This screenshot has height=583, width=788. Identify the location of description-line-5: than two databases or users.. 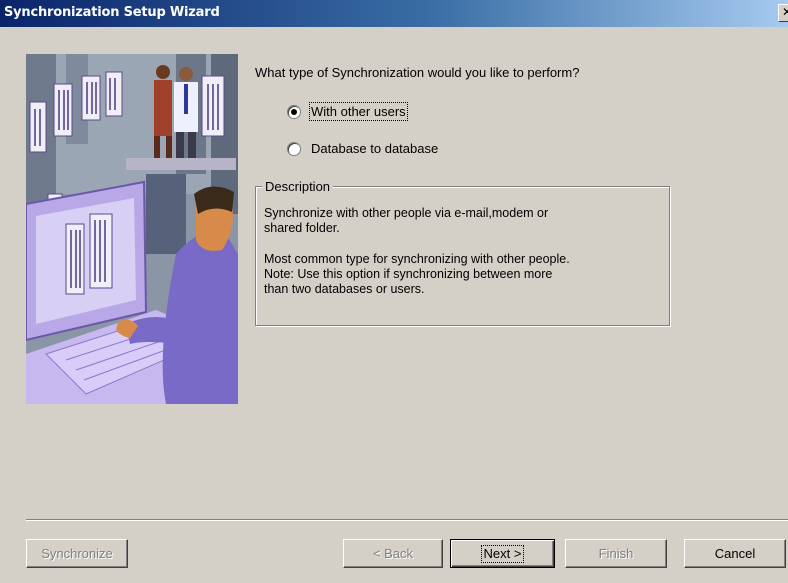
(344, 289).